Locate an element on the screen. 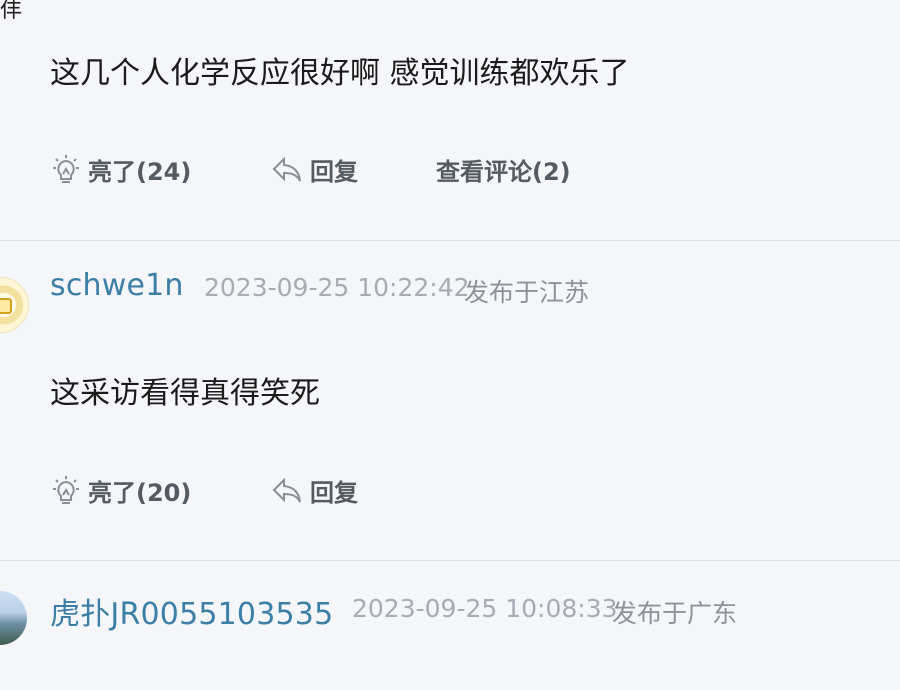  comment-text: 这几个人化学反应很好啊 感觉训练都欢乐了 is located at coordinates (340, 73).